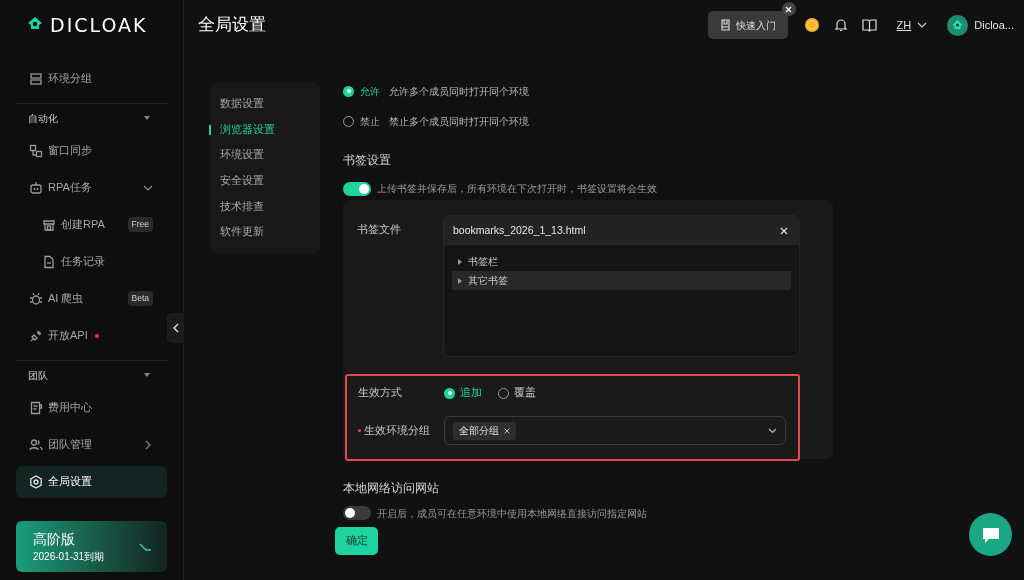  I want to click on chevron-left-icon, so click(175, 328).